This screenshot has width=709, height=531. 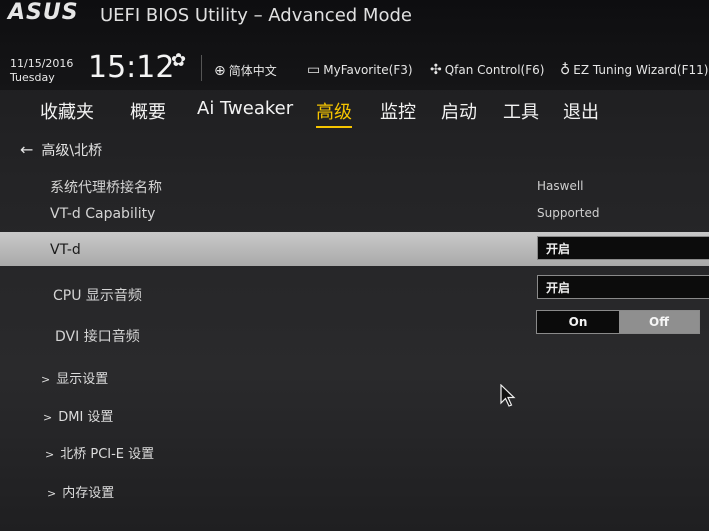 I want to click on vtd-label: VT-d, so click(x=65, y=250).